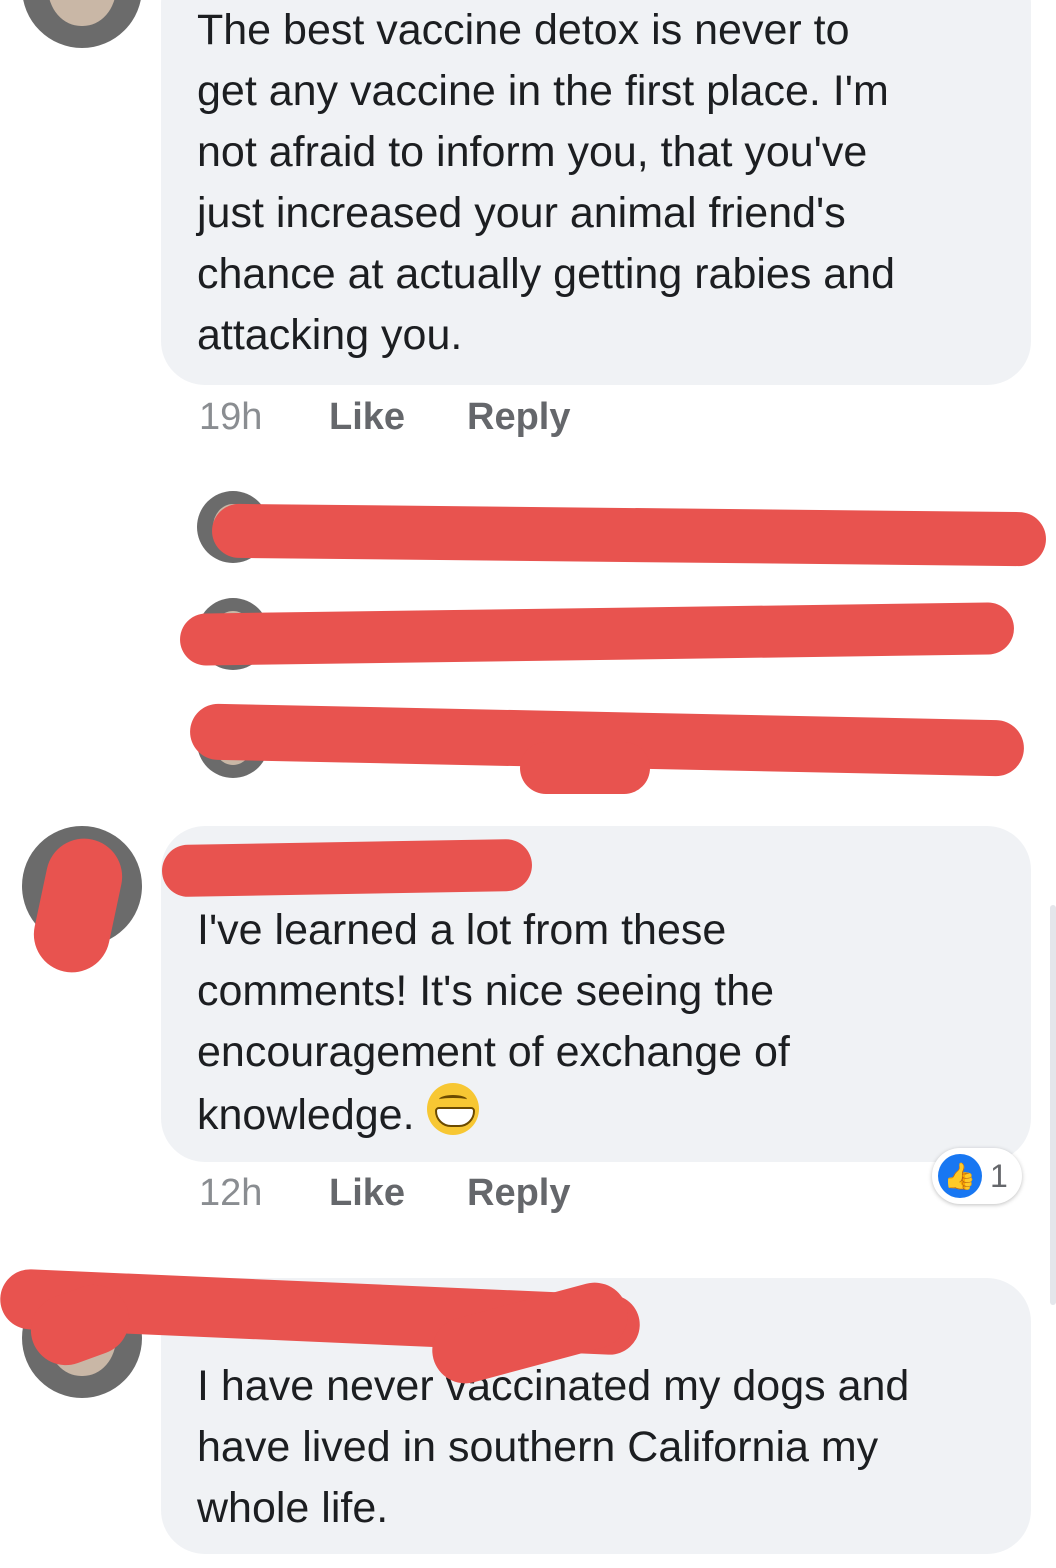 The image size is (1056, 1568). I want to click on reaction-count: 1, so click(999, 1176).